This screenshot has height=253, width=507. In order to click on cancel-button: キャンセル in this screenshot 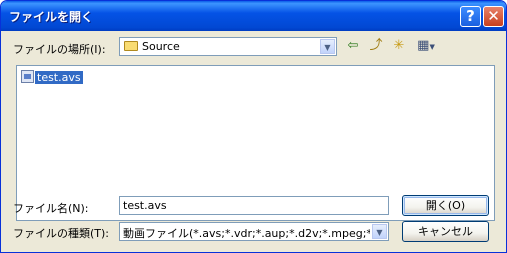, I will do `click(445, 231)`.